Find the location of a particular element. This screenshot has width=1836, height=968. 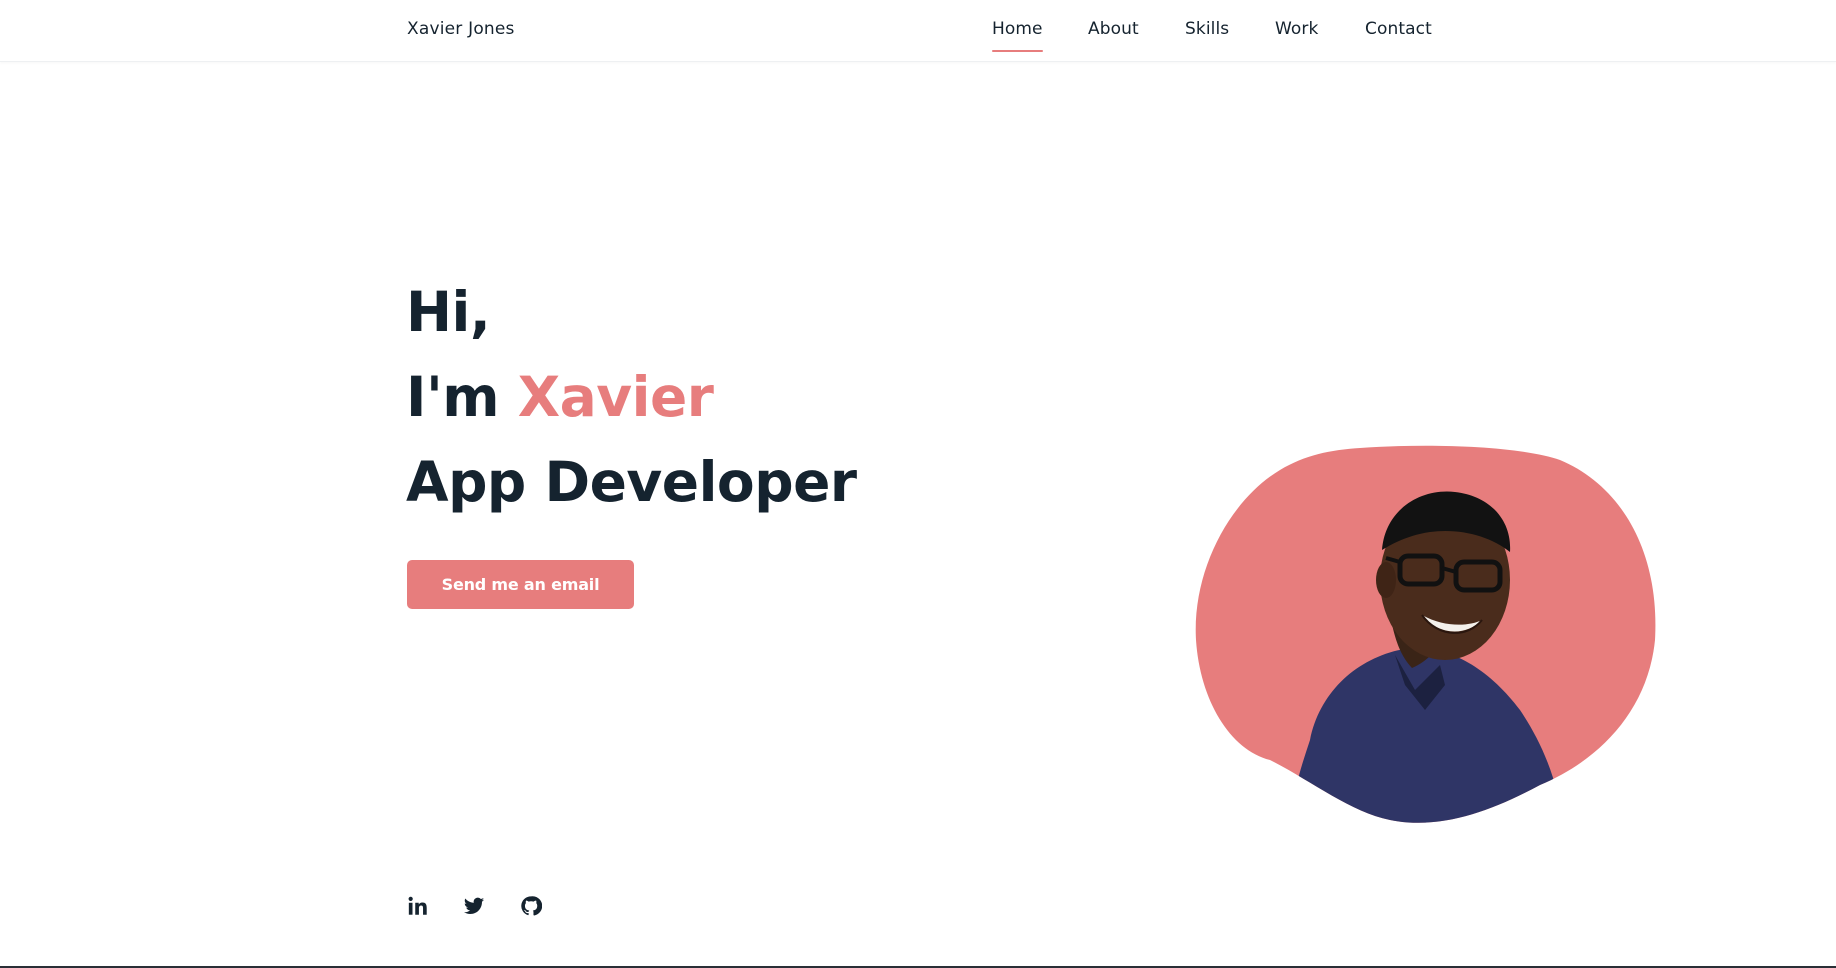

send-email-button: Send me an email is located at coordinates (520, 584).